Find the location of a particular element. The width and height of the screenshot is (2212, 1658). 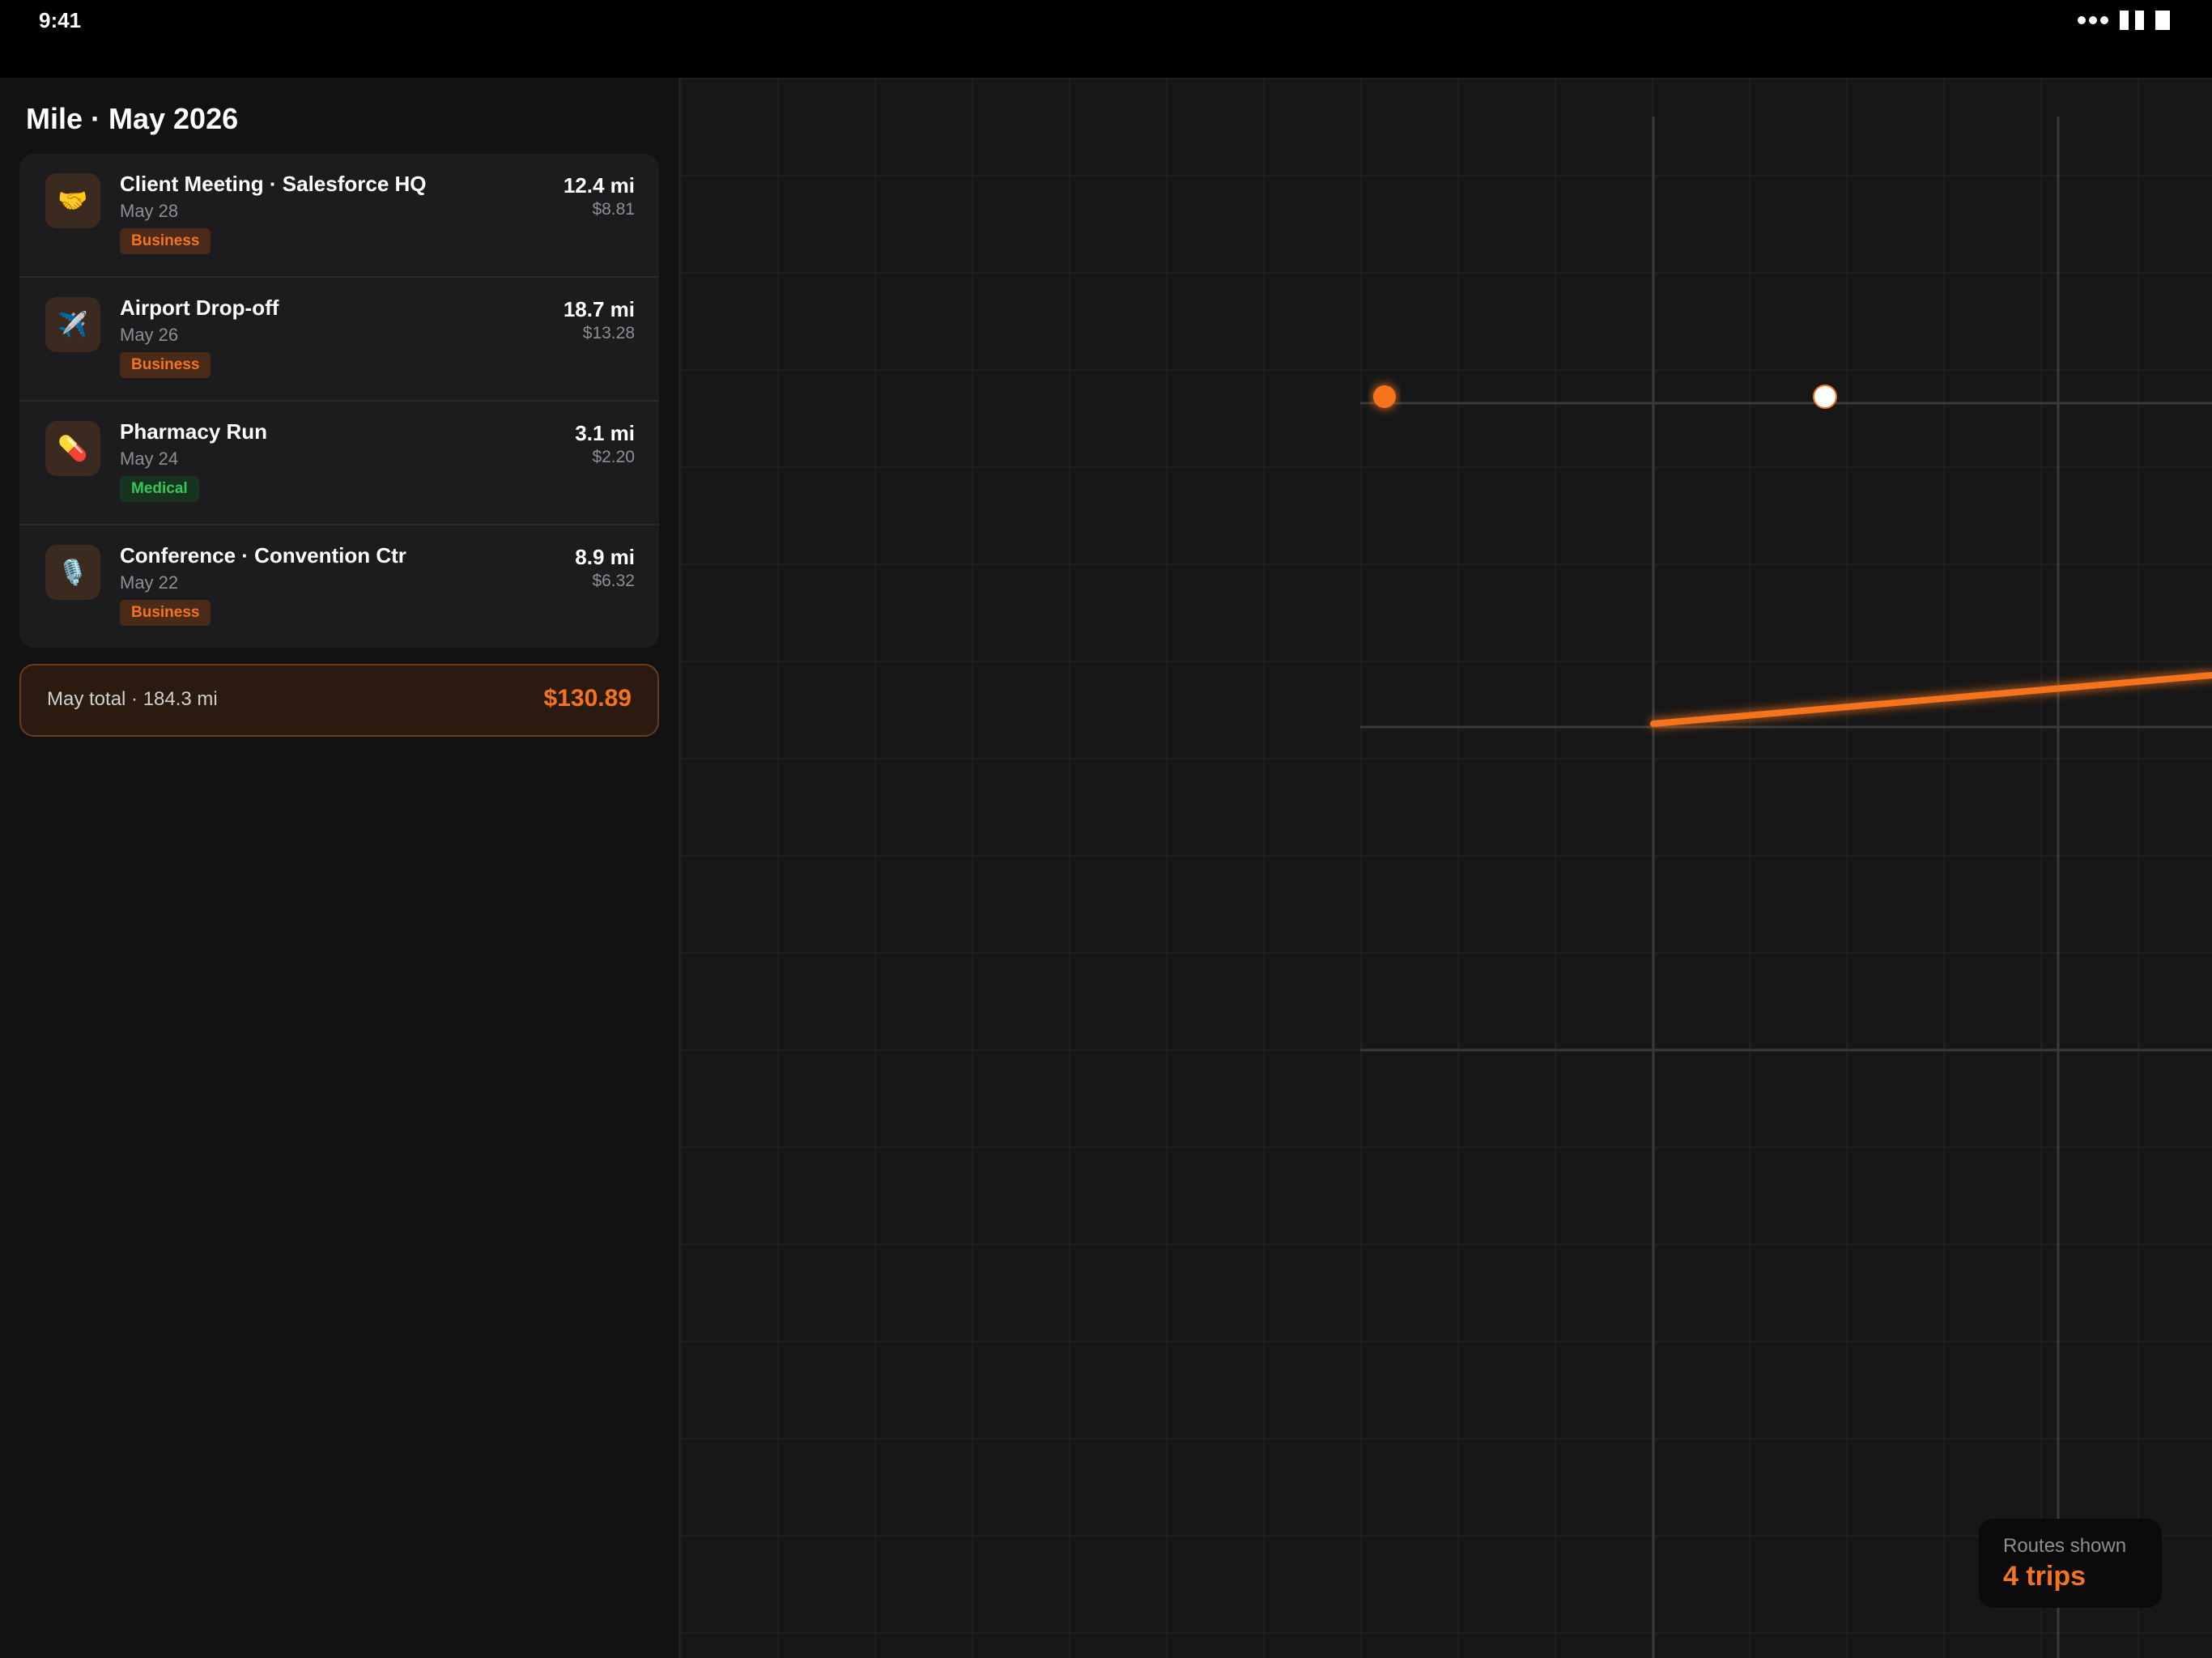

trip-name: Conference · Convention Ctr is located at coordinates (263, 555).